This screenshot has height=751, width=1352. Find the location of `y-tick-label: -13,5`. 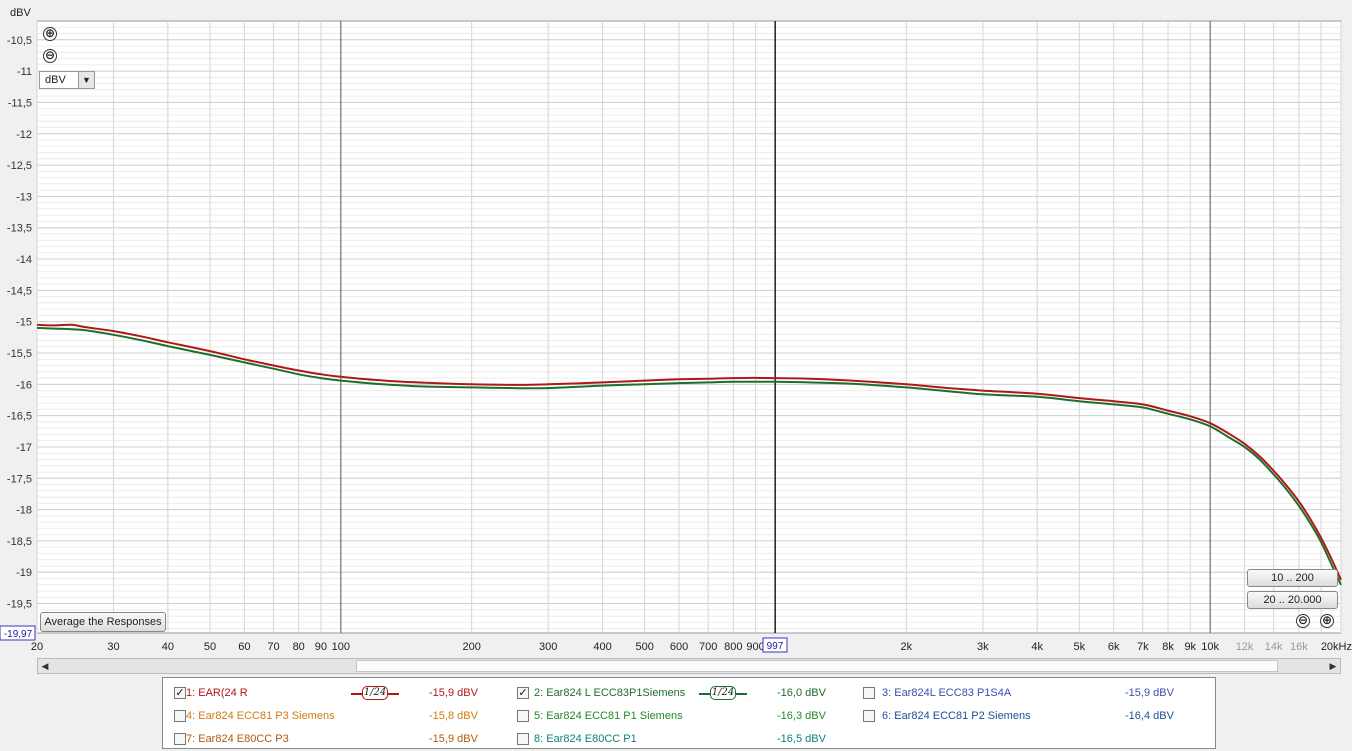

y-tick-label: -13,5 is located at coordinates (19, 229).